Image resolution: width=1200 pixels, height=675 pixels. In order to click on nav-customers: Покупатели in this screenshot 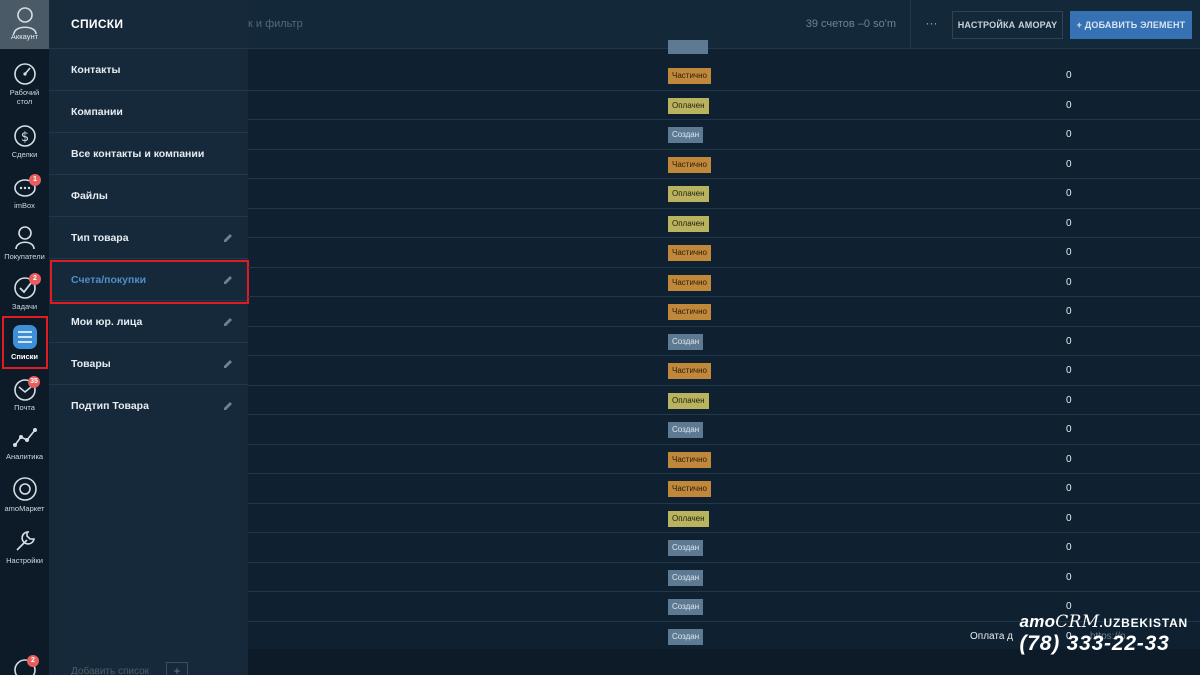, I will do `click(24, 242)`.